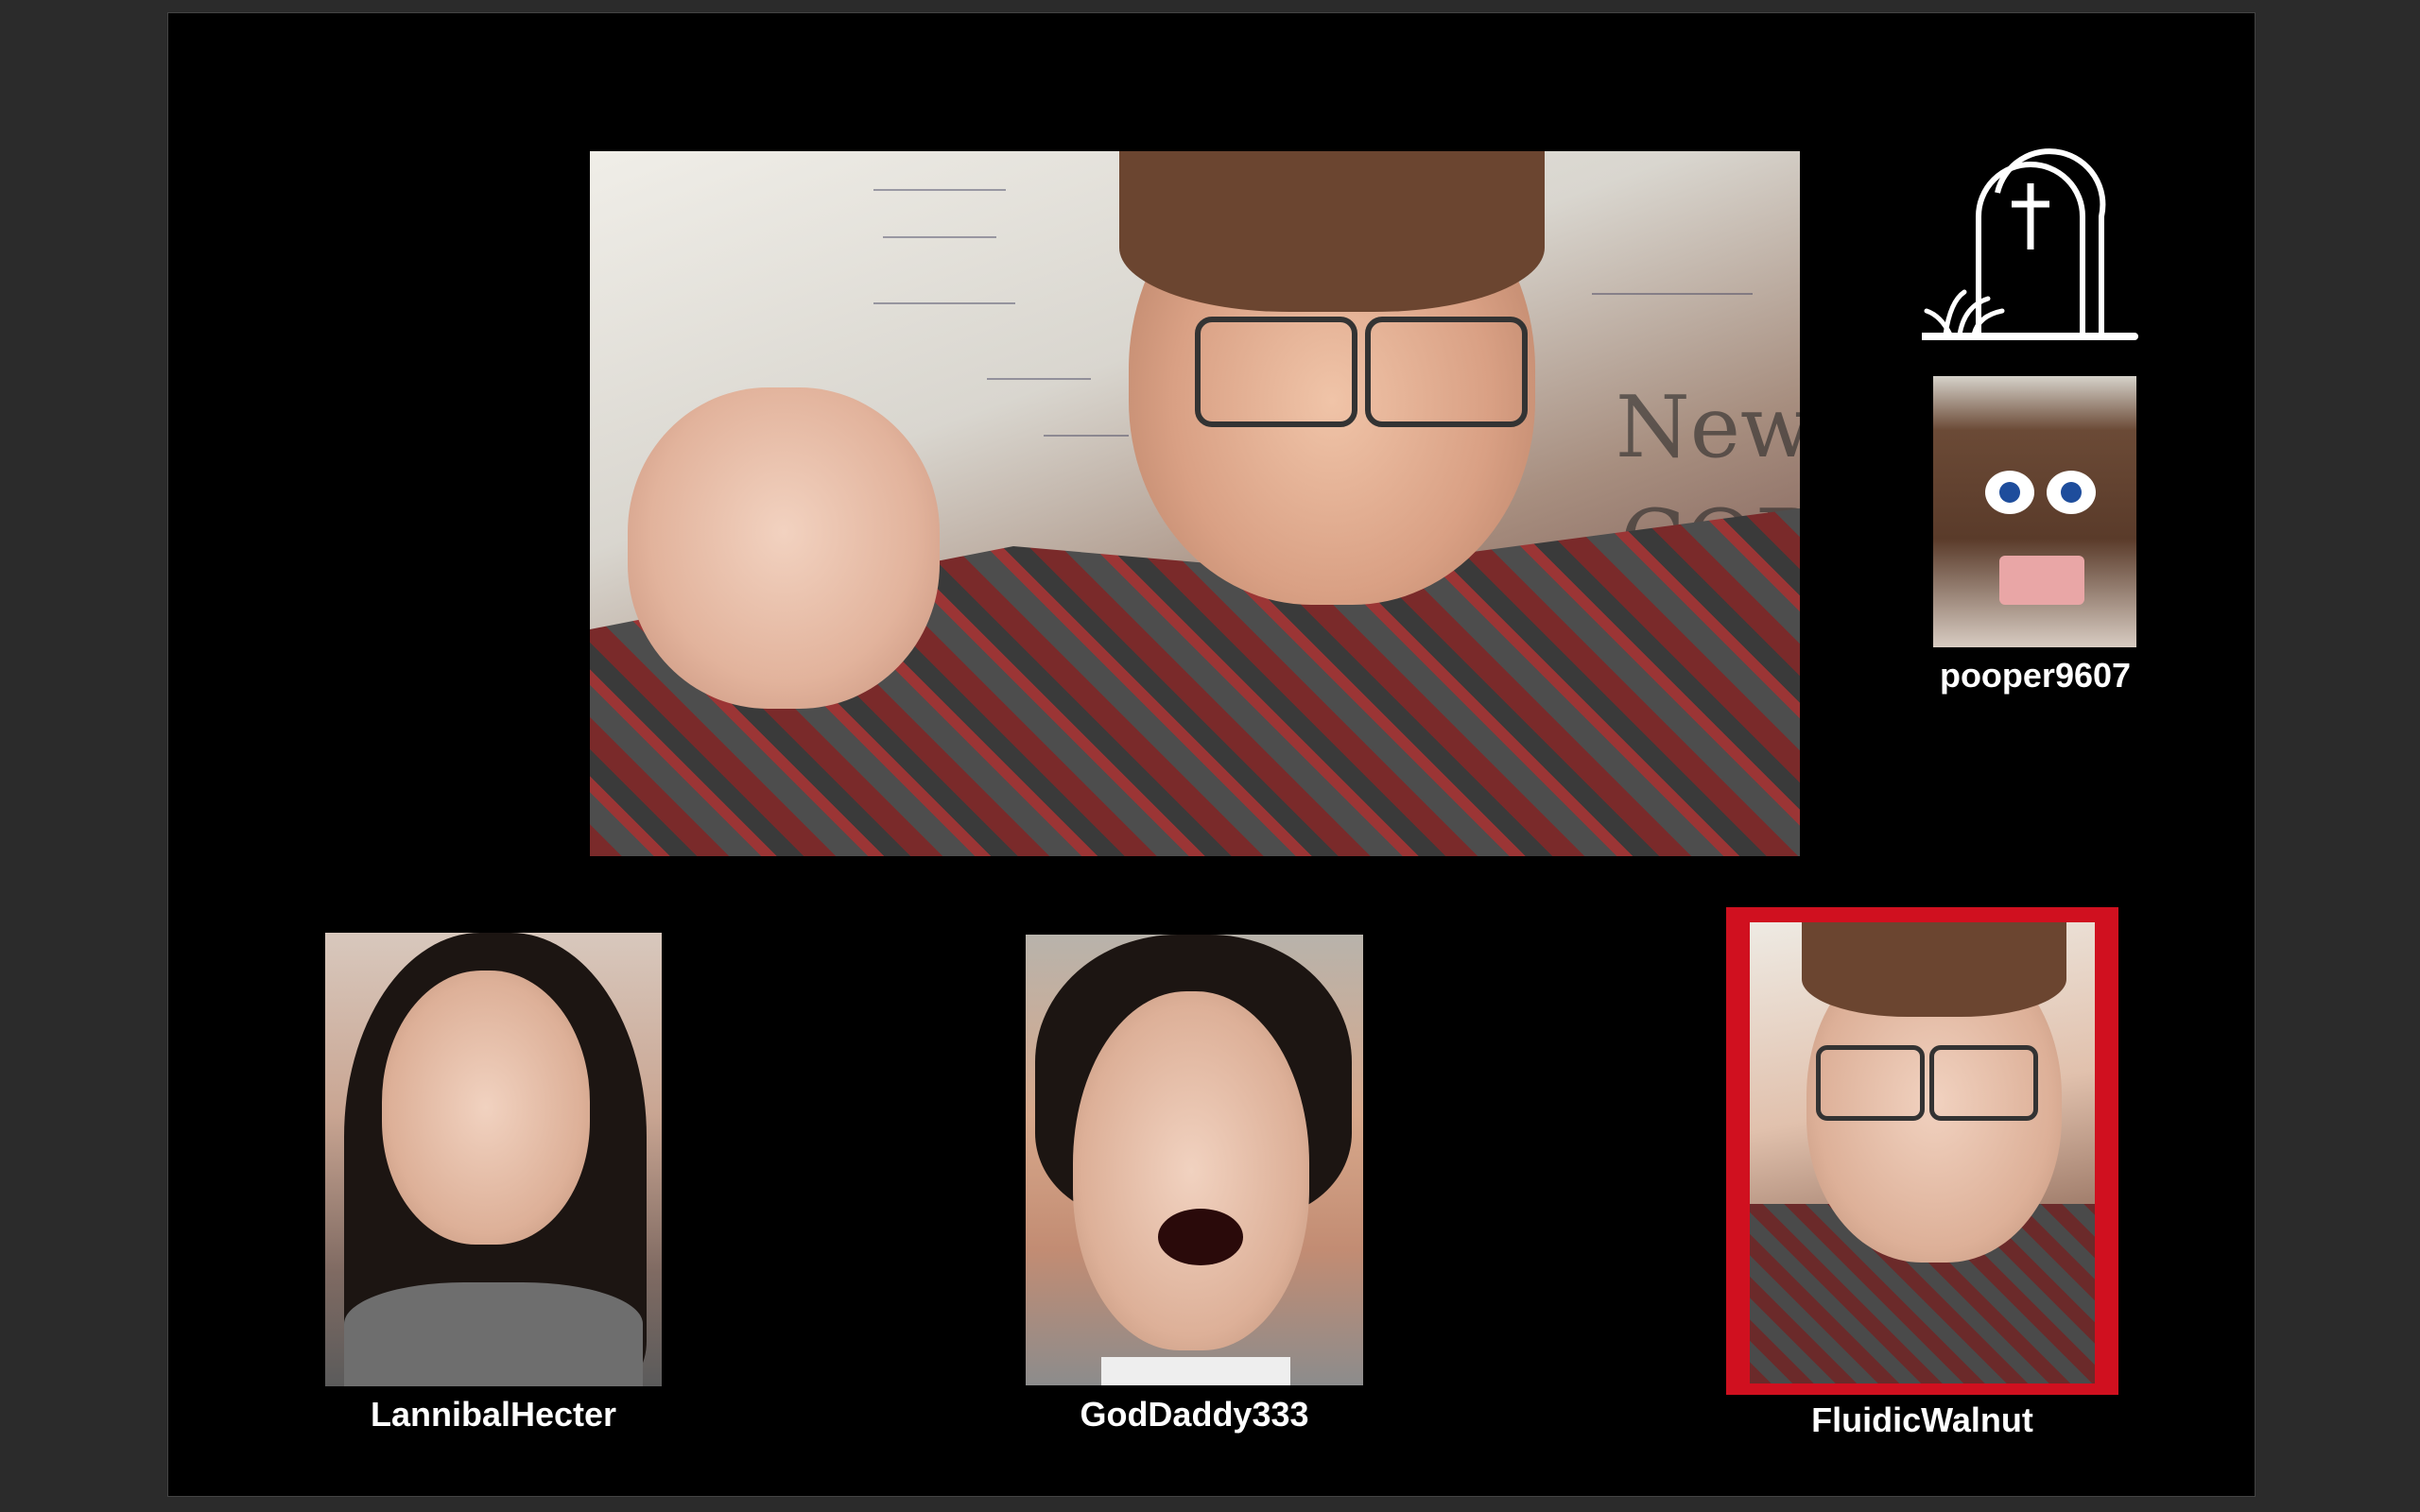 The height and width of the screenshot is (1512, 2420). What do you see at coordinates (784, 548) in the screenshot?
I see `raised-fist` at bounding box center [784, 548].